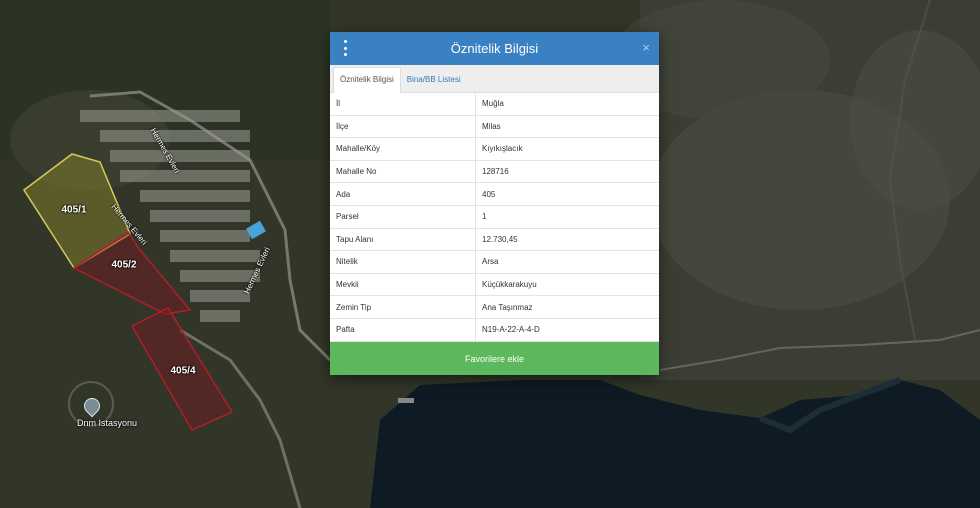  What do you see at coordinates (403, 240) in the screenshot?
I see `row-key: Tapu Alanı` at bounding box center [403, 240].